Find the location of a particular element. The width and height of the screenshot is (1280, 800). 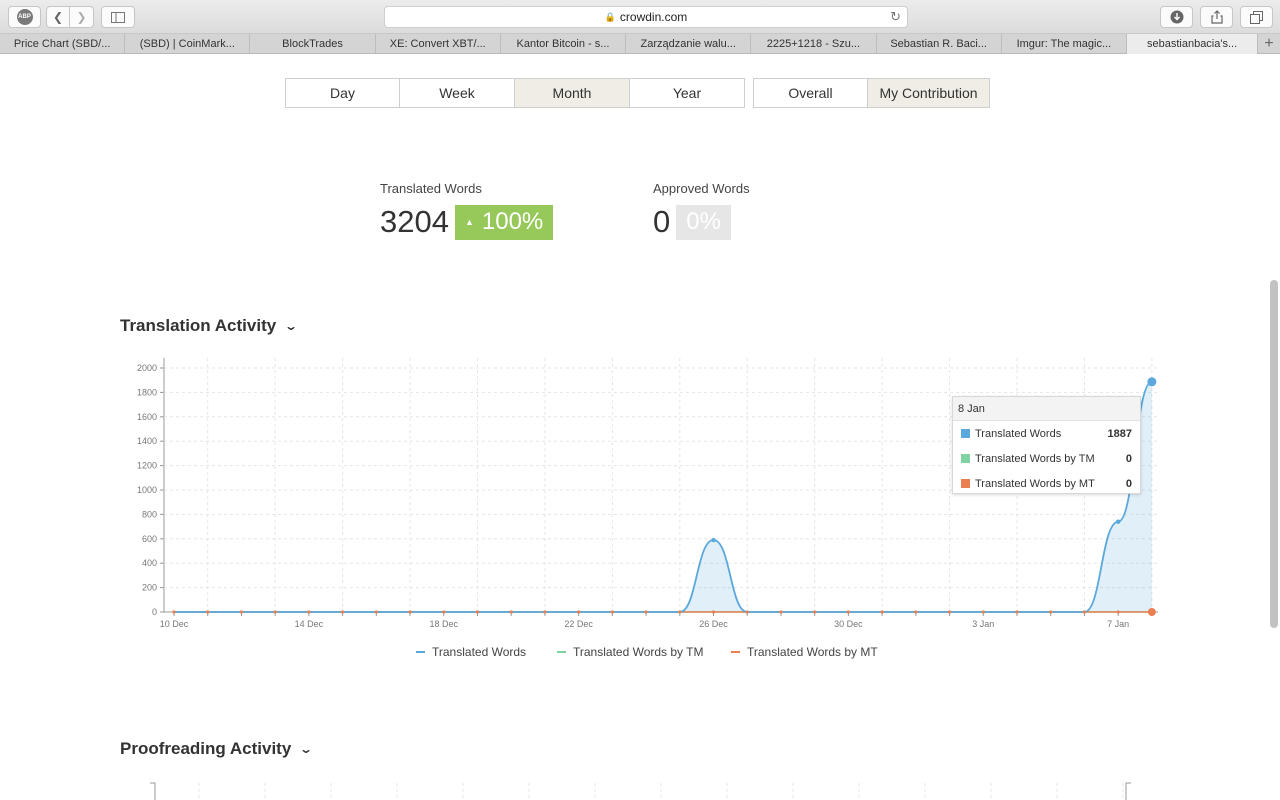

proofreading-activity-chart is located at coordinates (640, 791).